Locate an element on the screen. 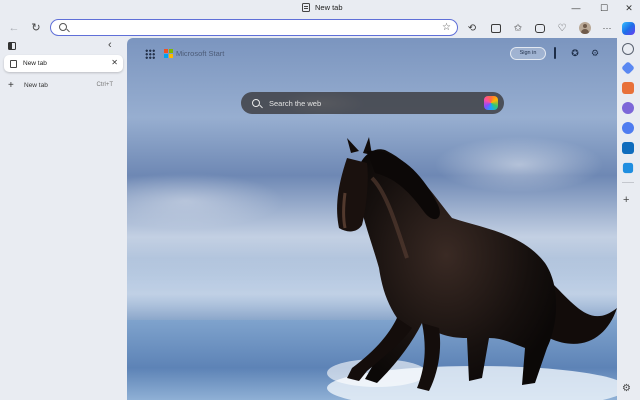 Image resolution: width=640 pixels, height=400 pixels. right-sidebar: + ⚙ is located at coordinates (628, 219).